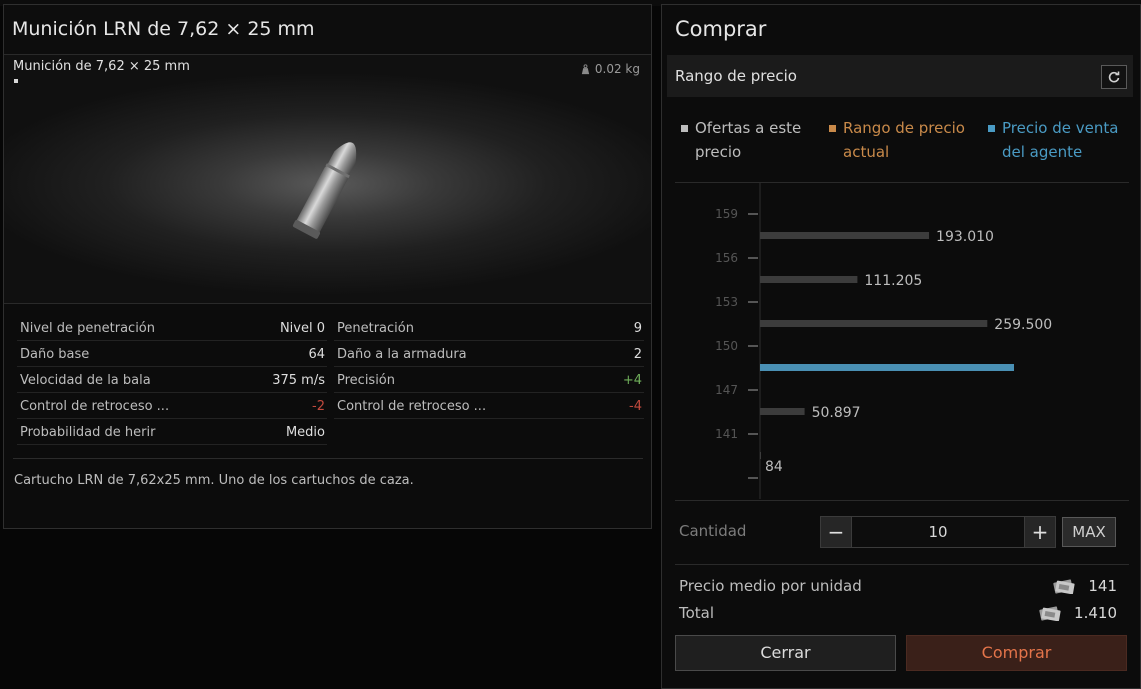  What do you see at coordinates (88, 432) in the screenshot?
I see `stat-label: Probabilidad de herir` at bounding box center [88, 432].